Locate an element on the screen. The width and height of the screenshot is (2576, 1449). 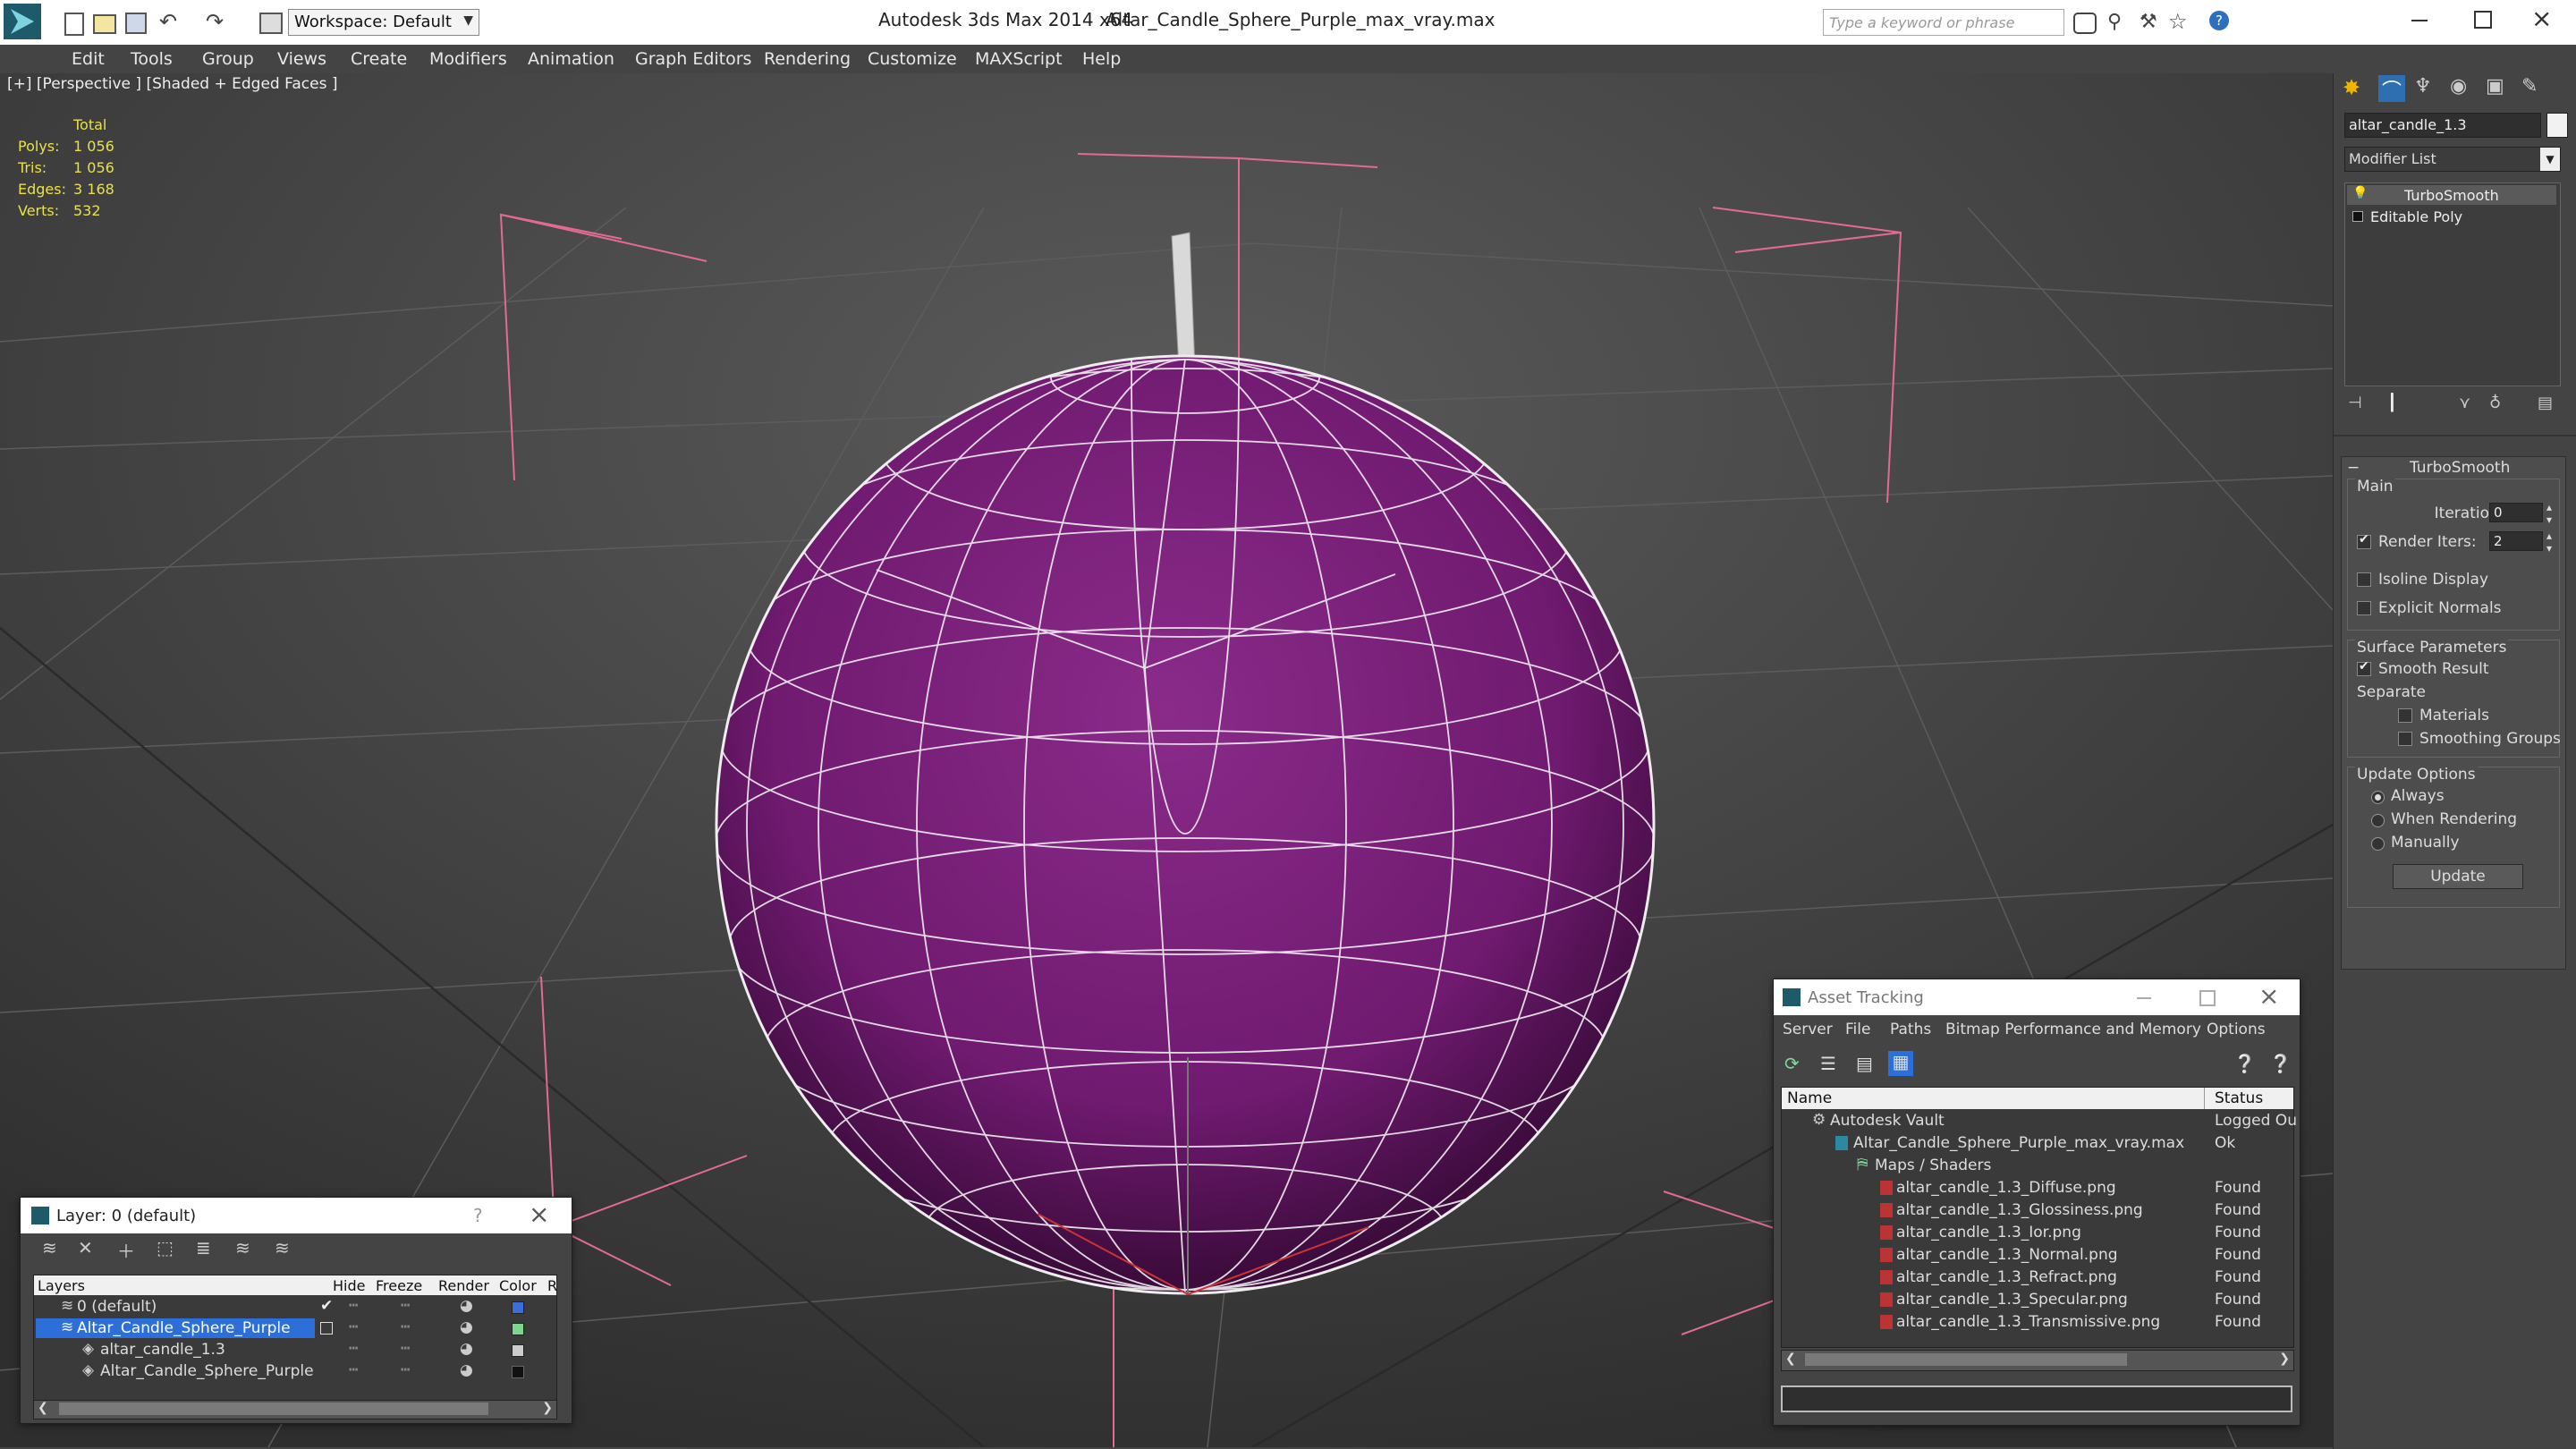
delete-layer-icon: ✕ is located at coordinates (85, 1247).